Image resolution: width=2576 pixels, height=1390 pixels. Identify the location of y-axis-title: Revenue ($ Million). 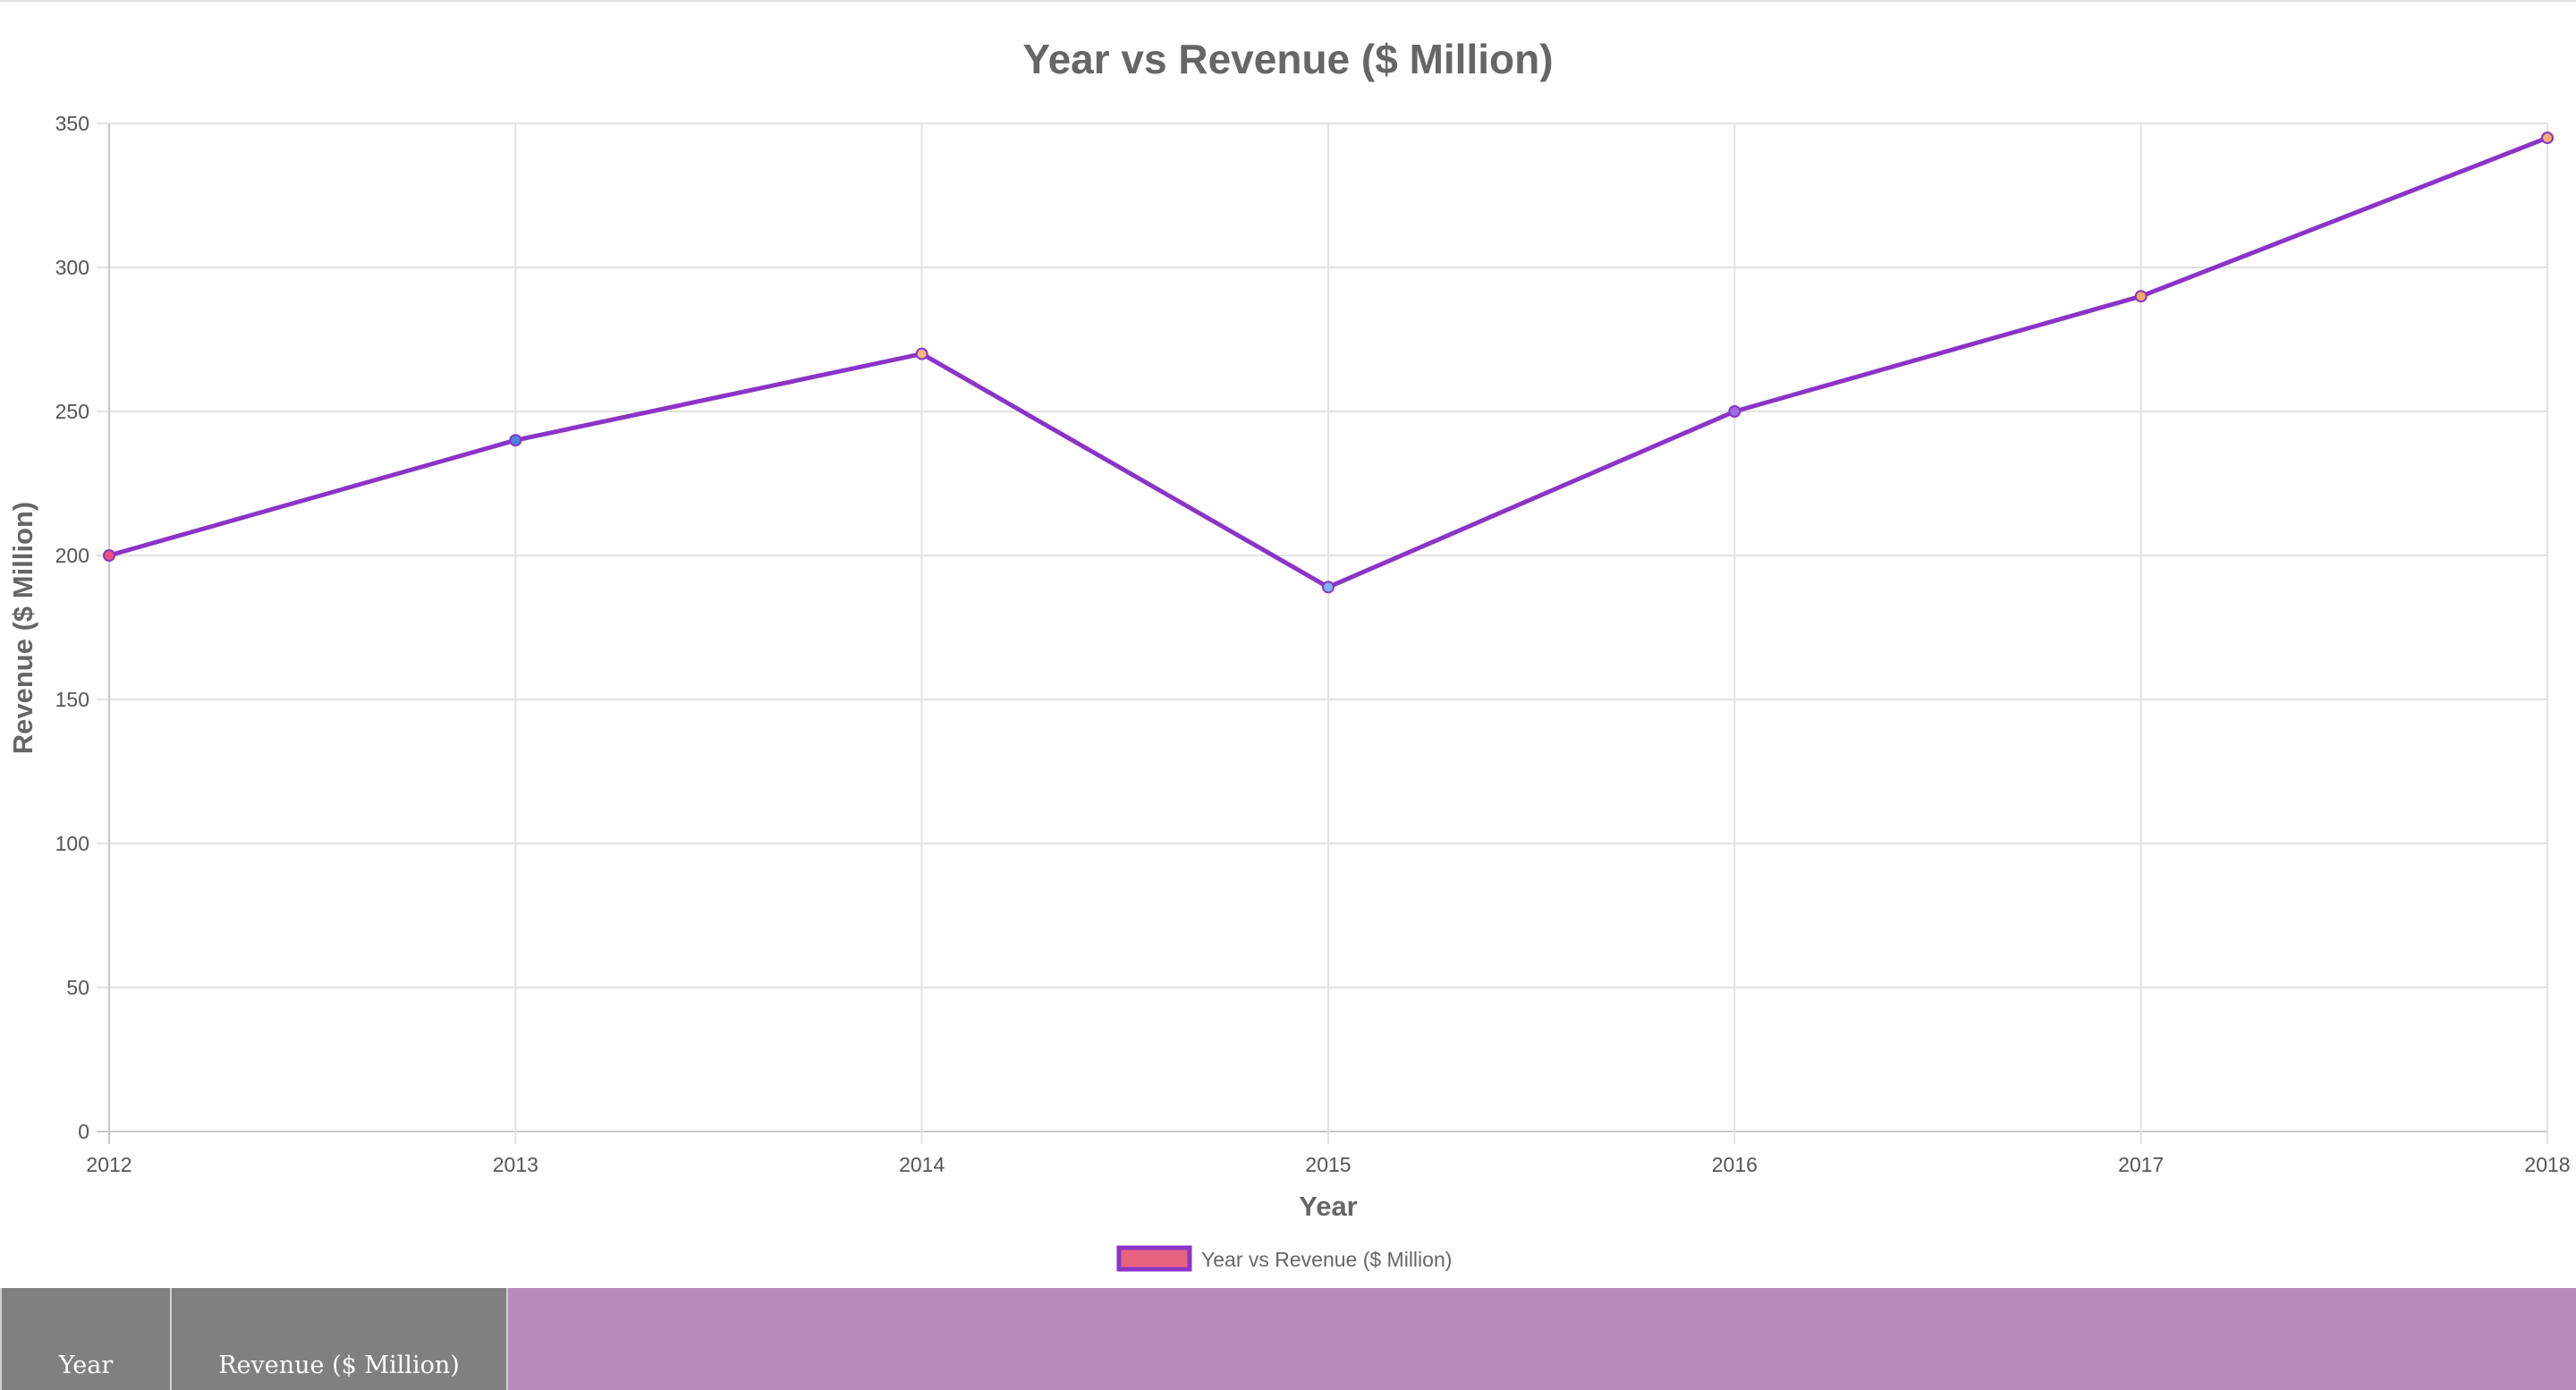
(22, 628).